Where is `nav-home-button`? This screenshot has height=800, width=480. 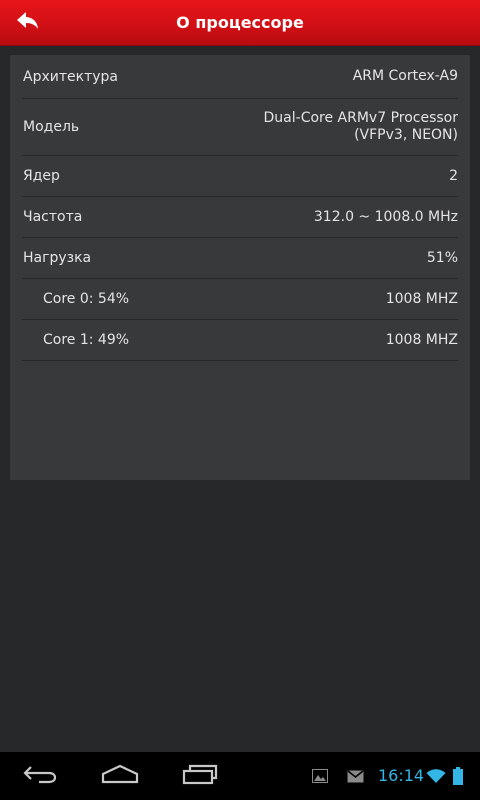
nav-home-button is located at coordinates (120, 776).